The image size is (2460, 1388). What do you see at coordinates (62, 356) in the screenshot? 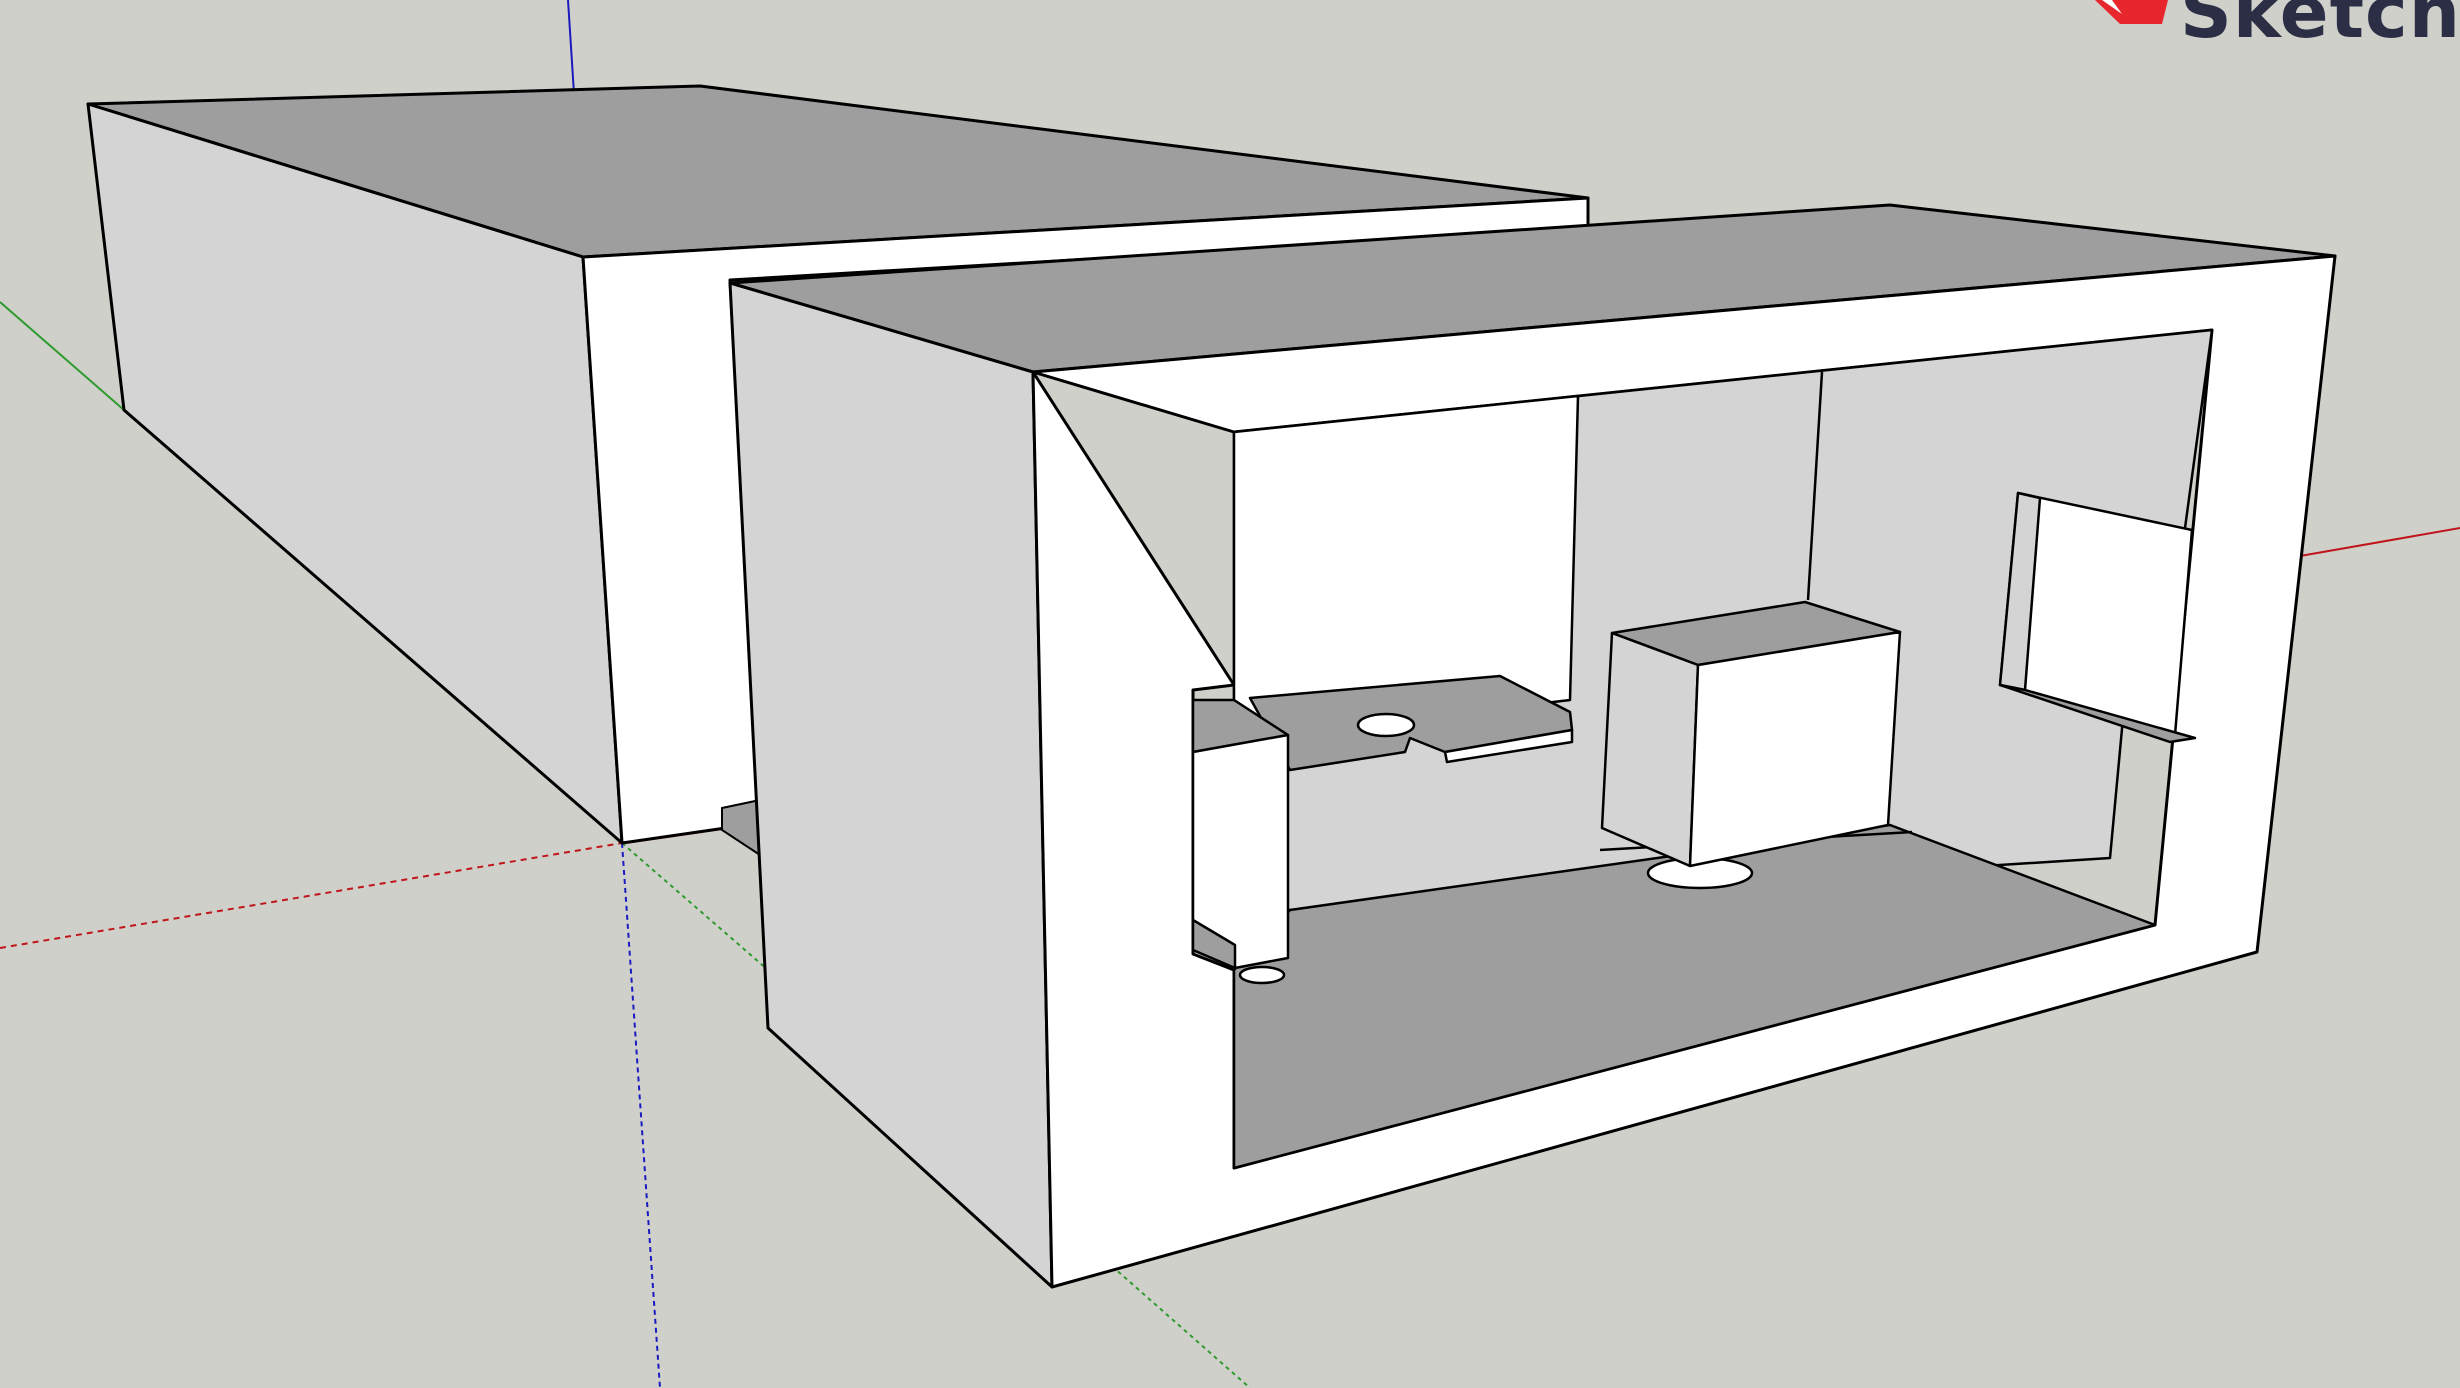
I see `green-axis-positive` at bounding box center [62, 356].